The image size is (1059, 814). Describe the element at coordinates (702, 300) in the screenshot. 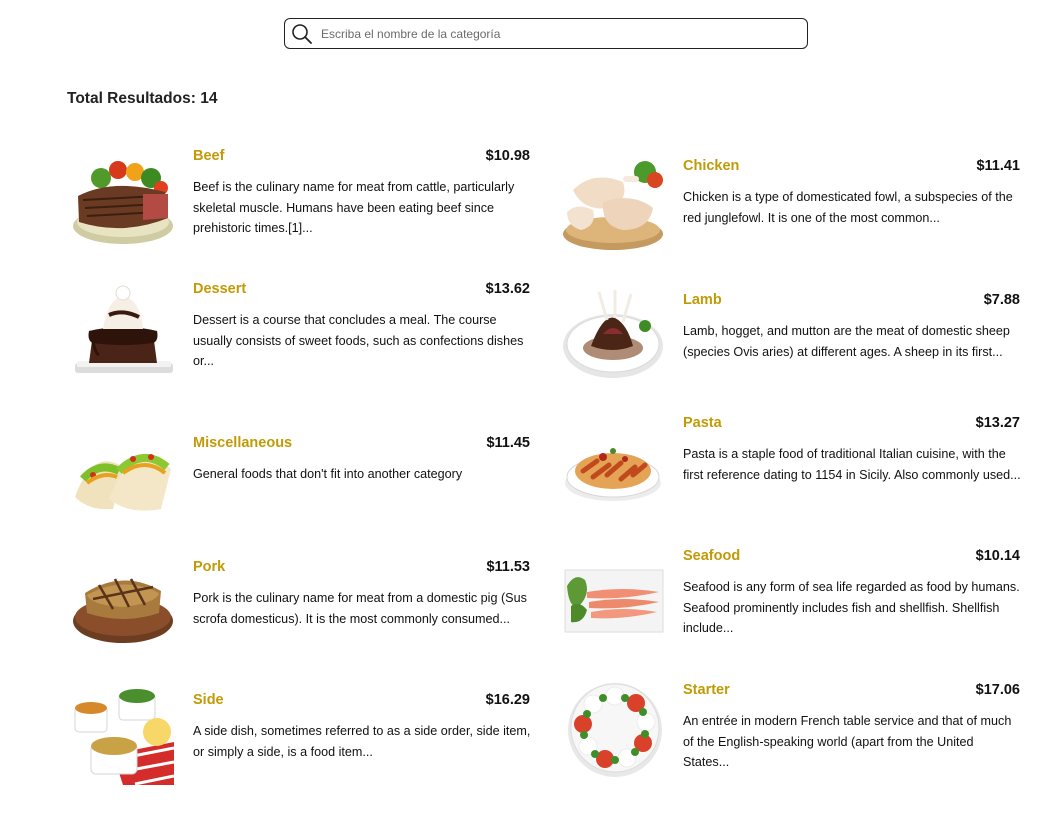

I see `category-name: Lamb` at that location.